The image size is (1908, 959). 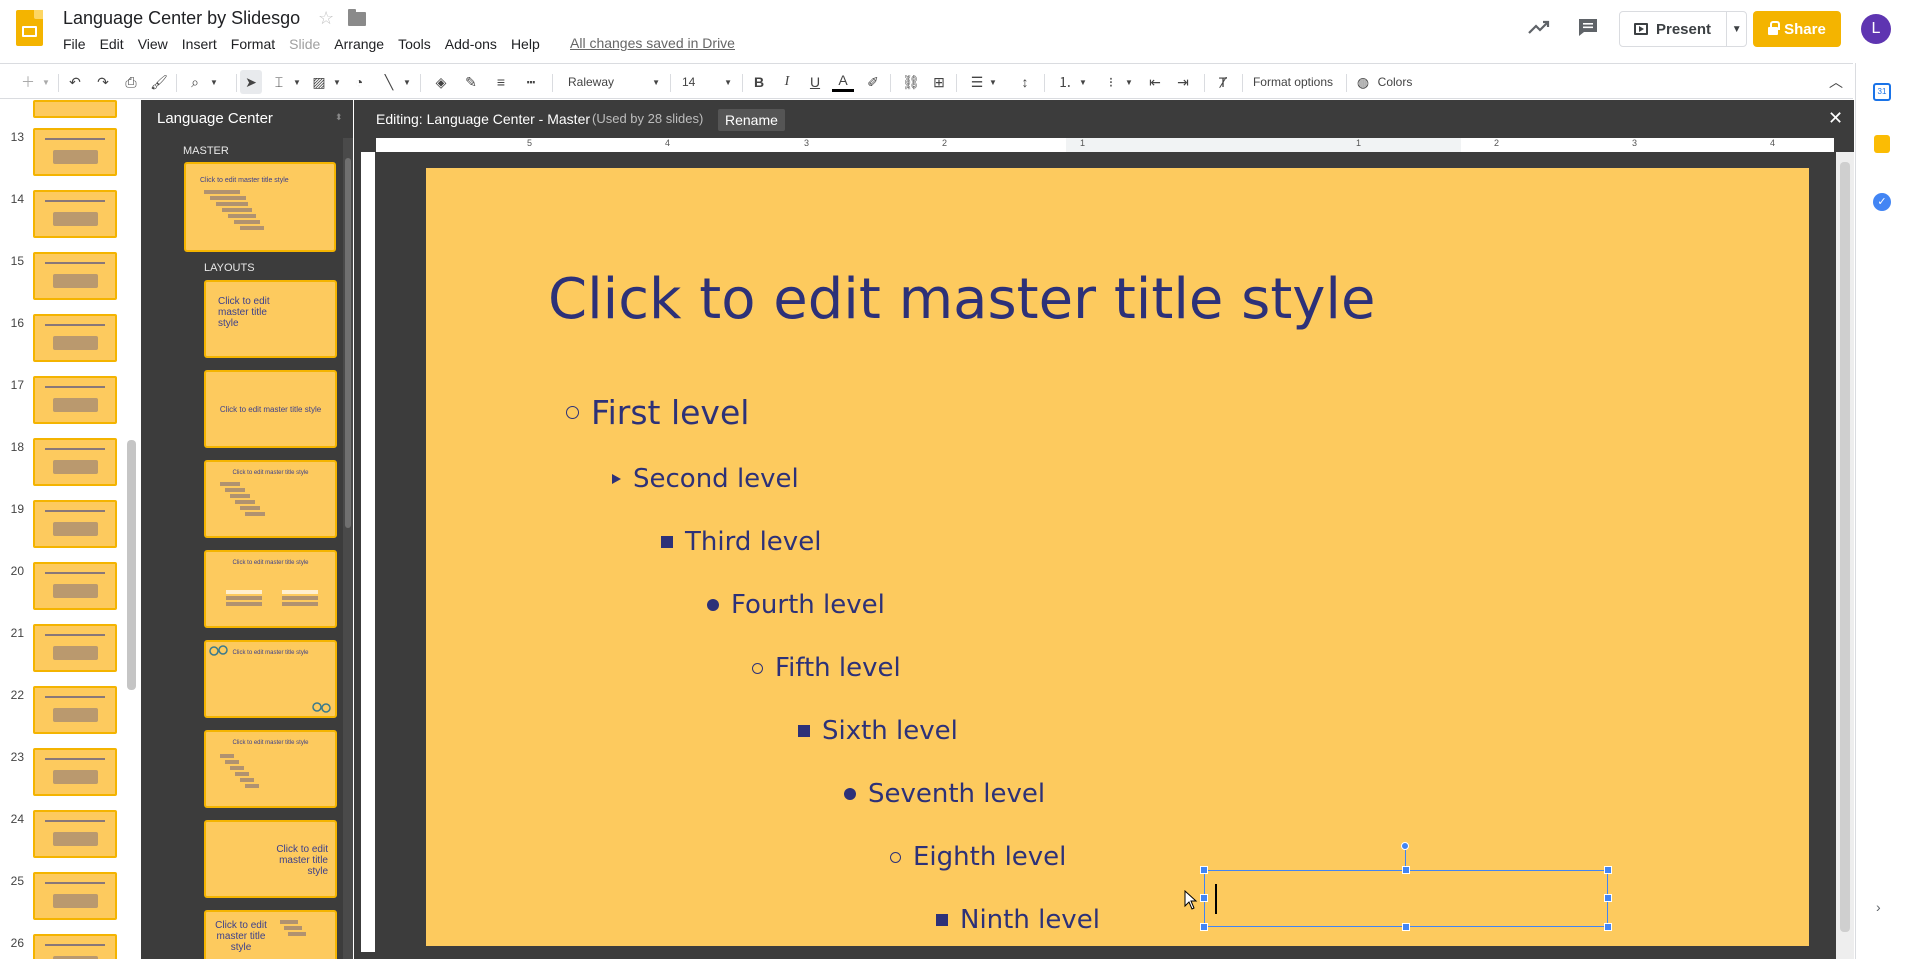 I want to click on body-level-5: Fifth level, so click(x=826, y=668).